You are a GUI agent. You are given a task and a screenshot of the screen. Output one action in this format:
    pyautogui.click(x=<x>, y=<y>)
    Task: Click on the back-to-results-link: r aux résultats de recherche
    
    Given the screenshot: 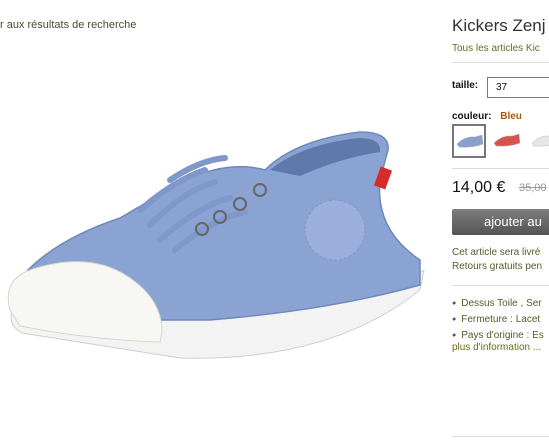 What is the action you would take?
    pyautogui.click(x=68, y=25)
    